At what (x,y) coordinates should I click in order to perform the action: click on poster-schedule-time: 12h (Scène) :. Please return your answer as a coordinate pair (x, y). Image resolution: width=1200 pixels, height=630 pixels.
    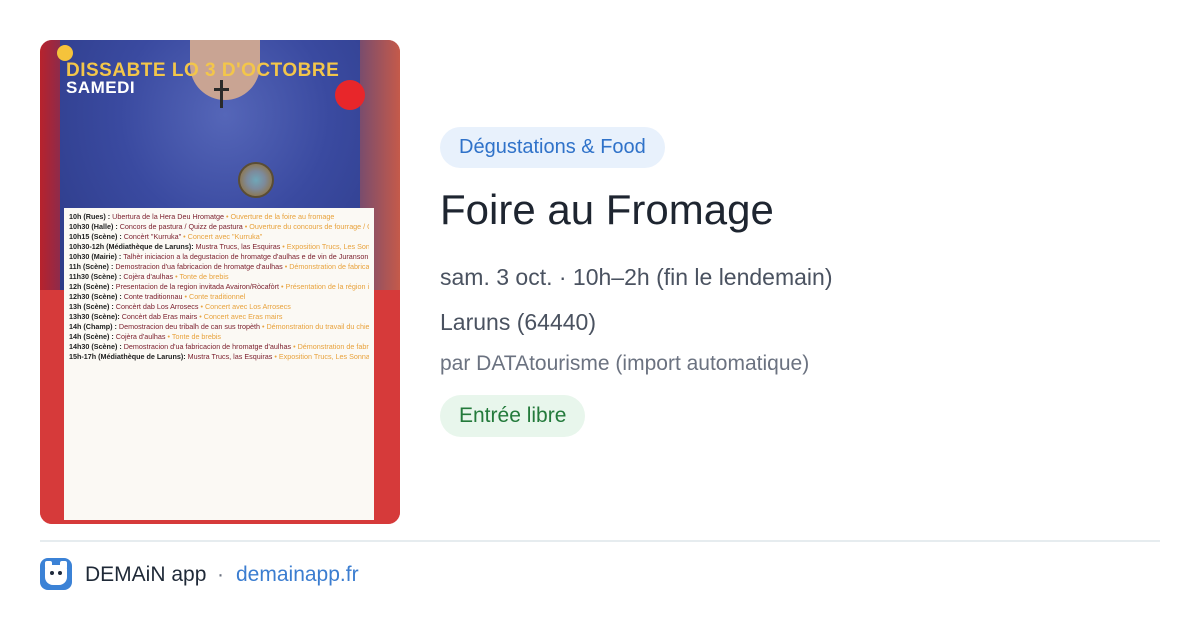
    Looking at the image, I should click on (91, 286).